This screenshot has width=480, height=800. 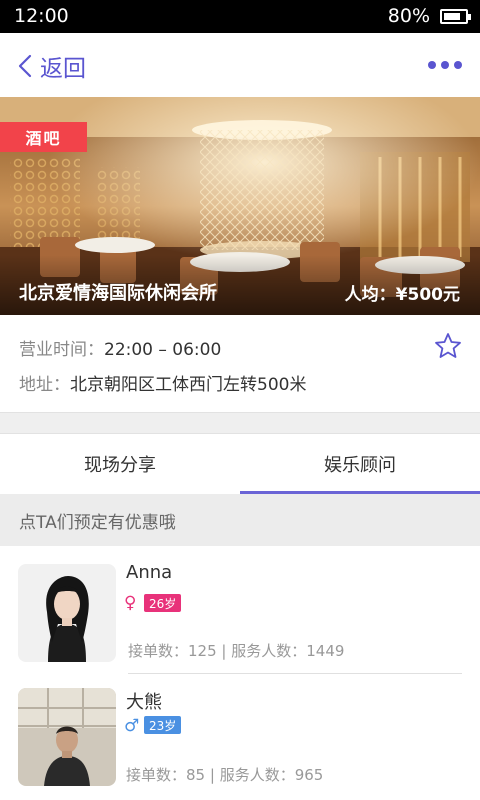 I want to click on order-count: 接单数：125, so click(x=172, y=651).